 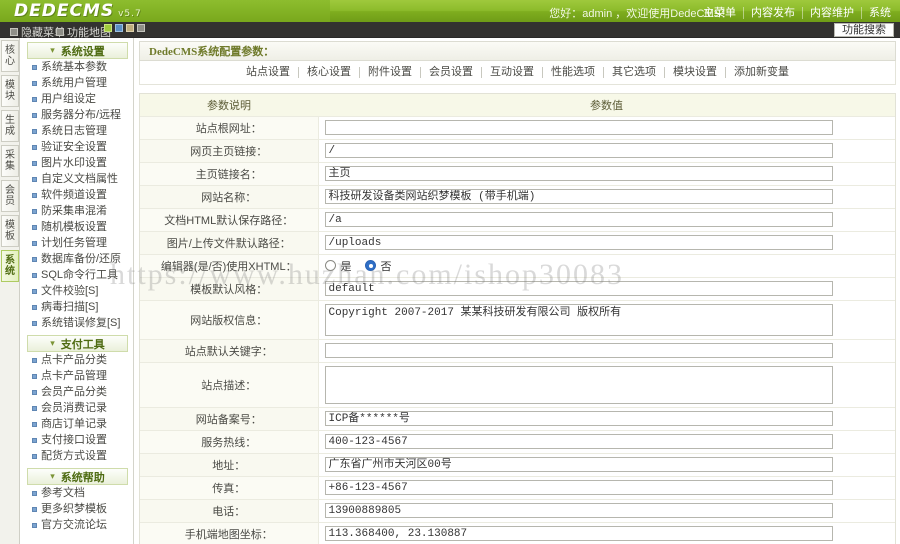 What do you see at coordinates (130, 28) in the screenshot?
I see `swatch-tan-icon` at bounding box center [130, 28].